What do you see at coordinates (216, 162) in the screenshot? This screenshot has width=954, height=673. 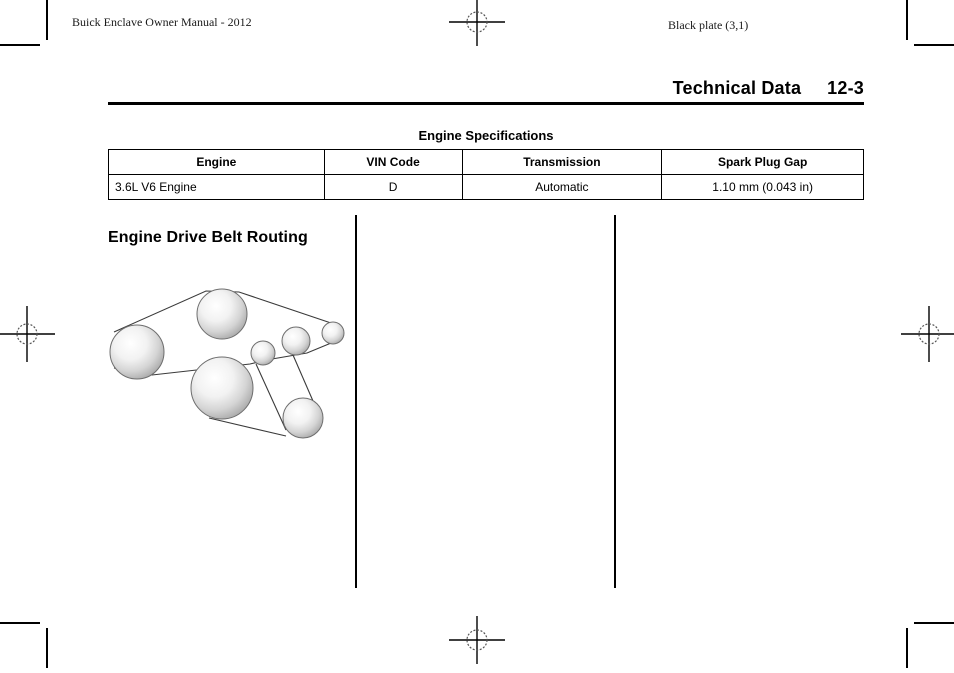 I see `column-header-engine: Engine` at bounding box center [216, 162].